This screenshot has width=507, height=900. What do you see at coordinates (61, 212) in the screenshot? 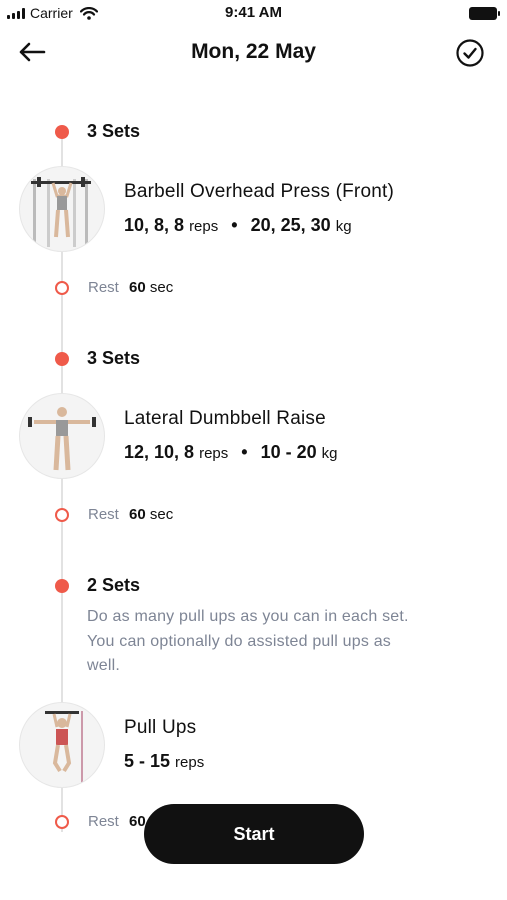
I see `overhead-press-illustration-icon` at bounding box center [61, 212].